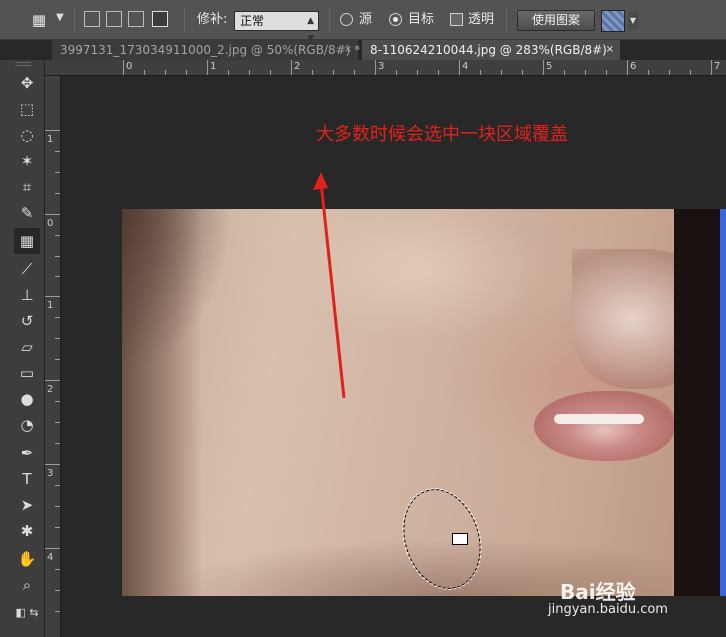  I want to click on transparent-checkbox, so click(456, 19).